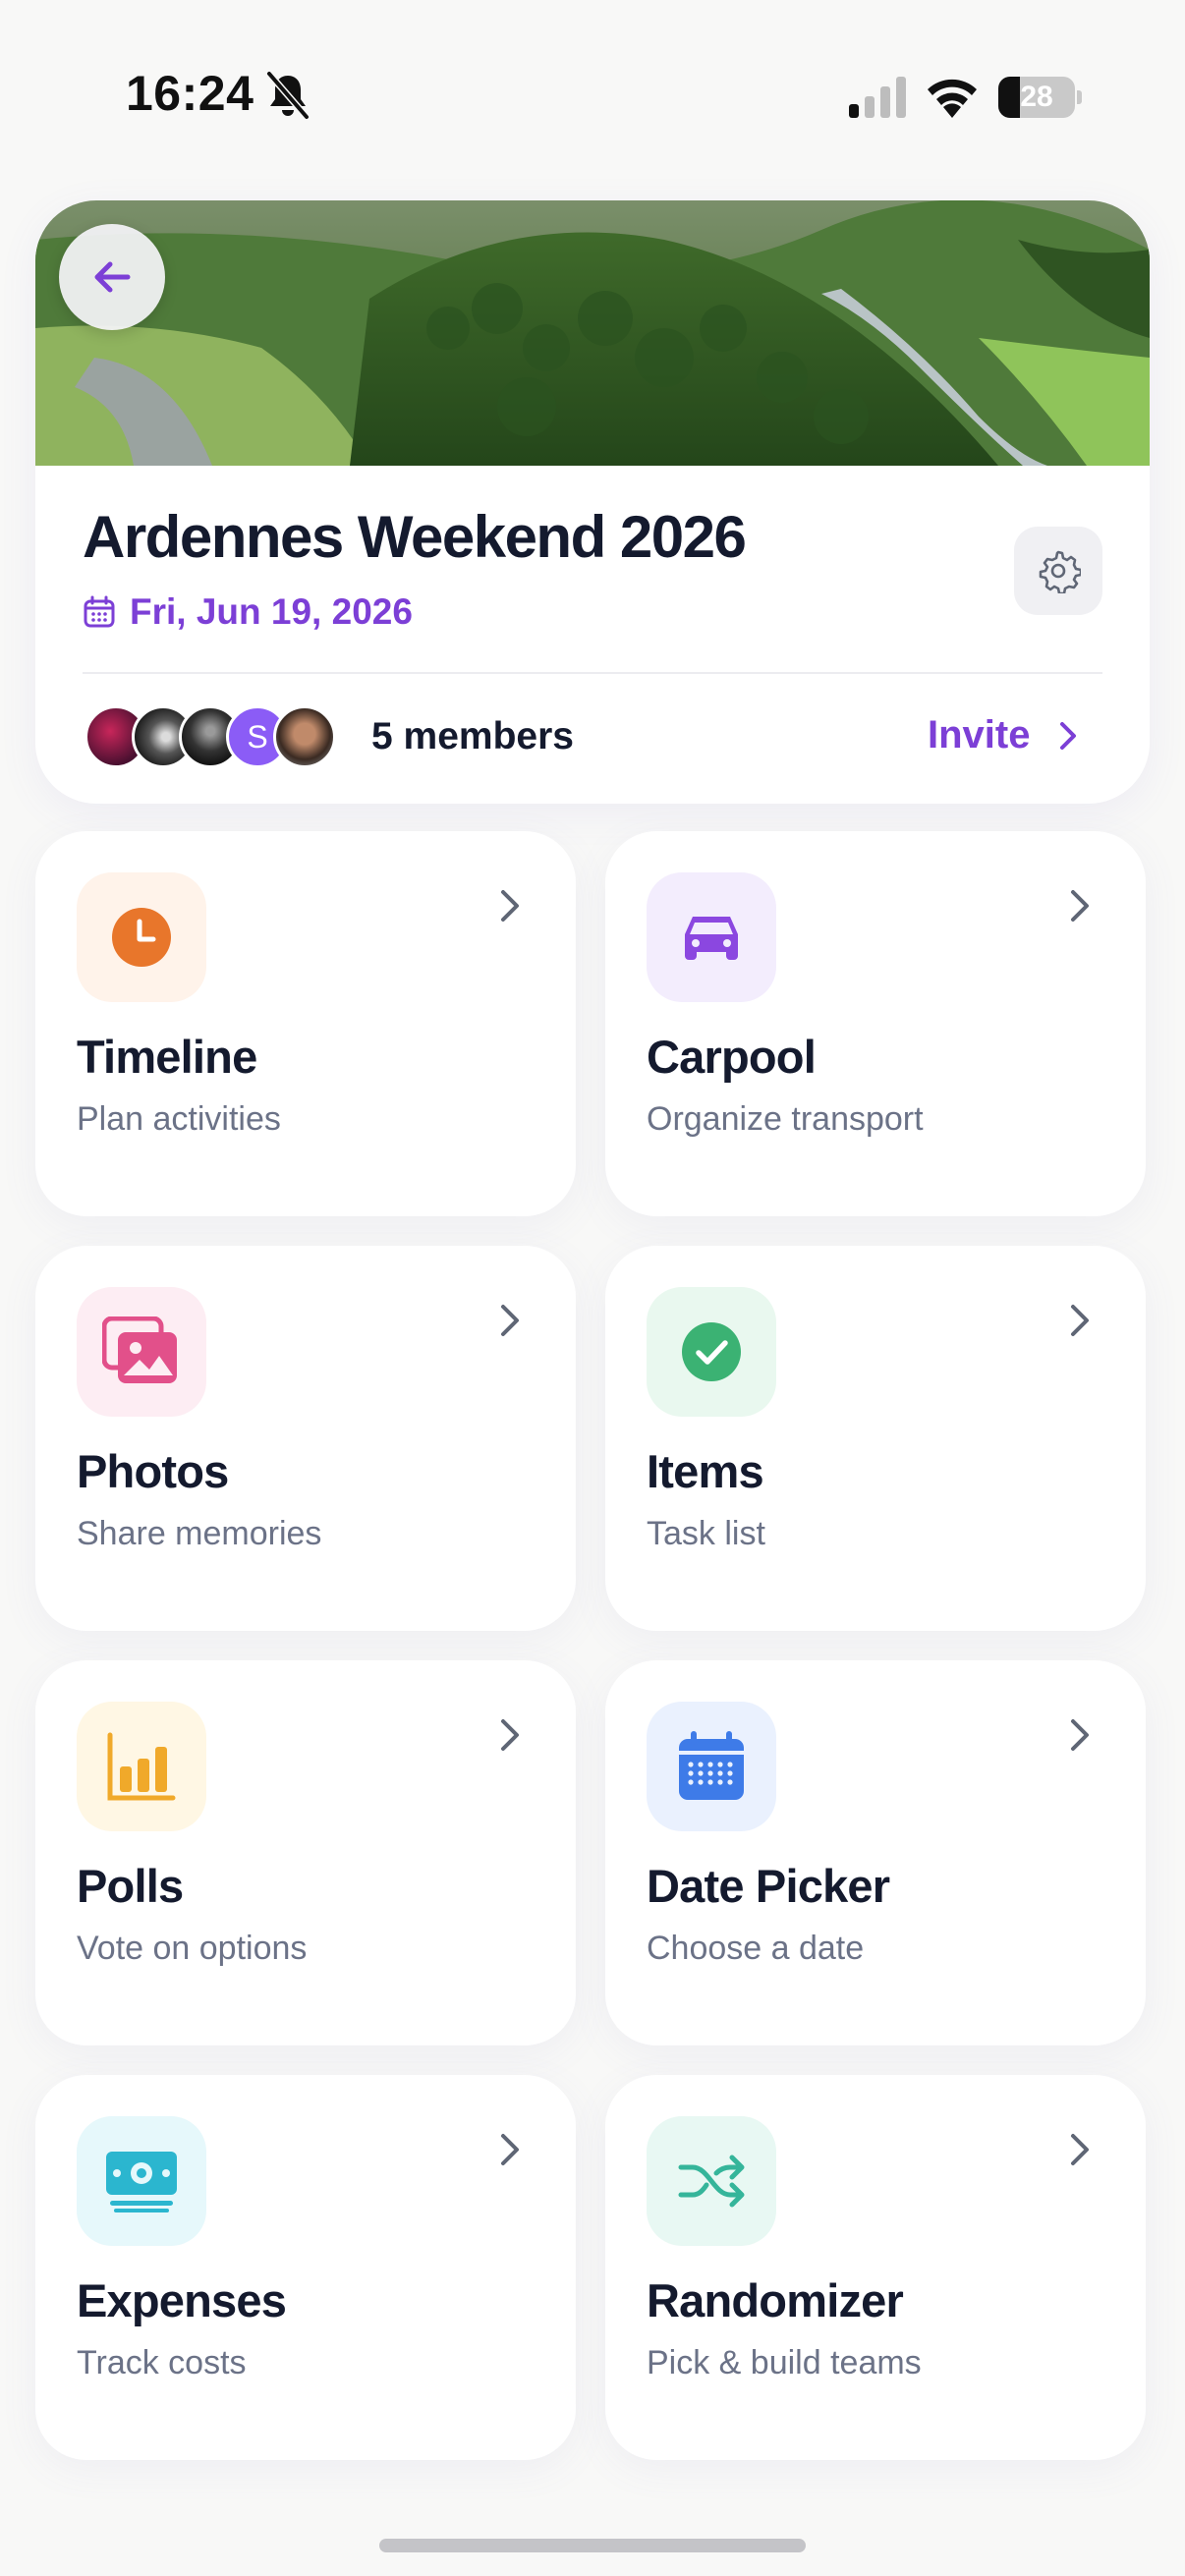  Describe the element at coordinates (1037, 97) in the screenshot. I see `battery-level: 28` at that location.